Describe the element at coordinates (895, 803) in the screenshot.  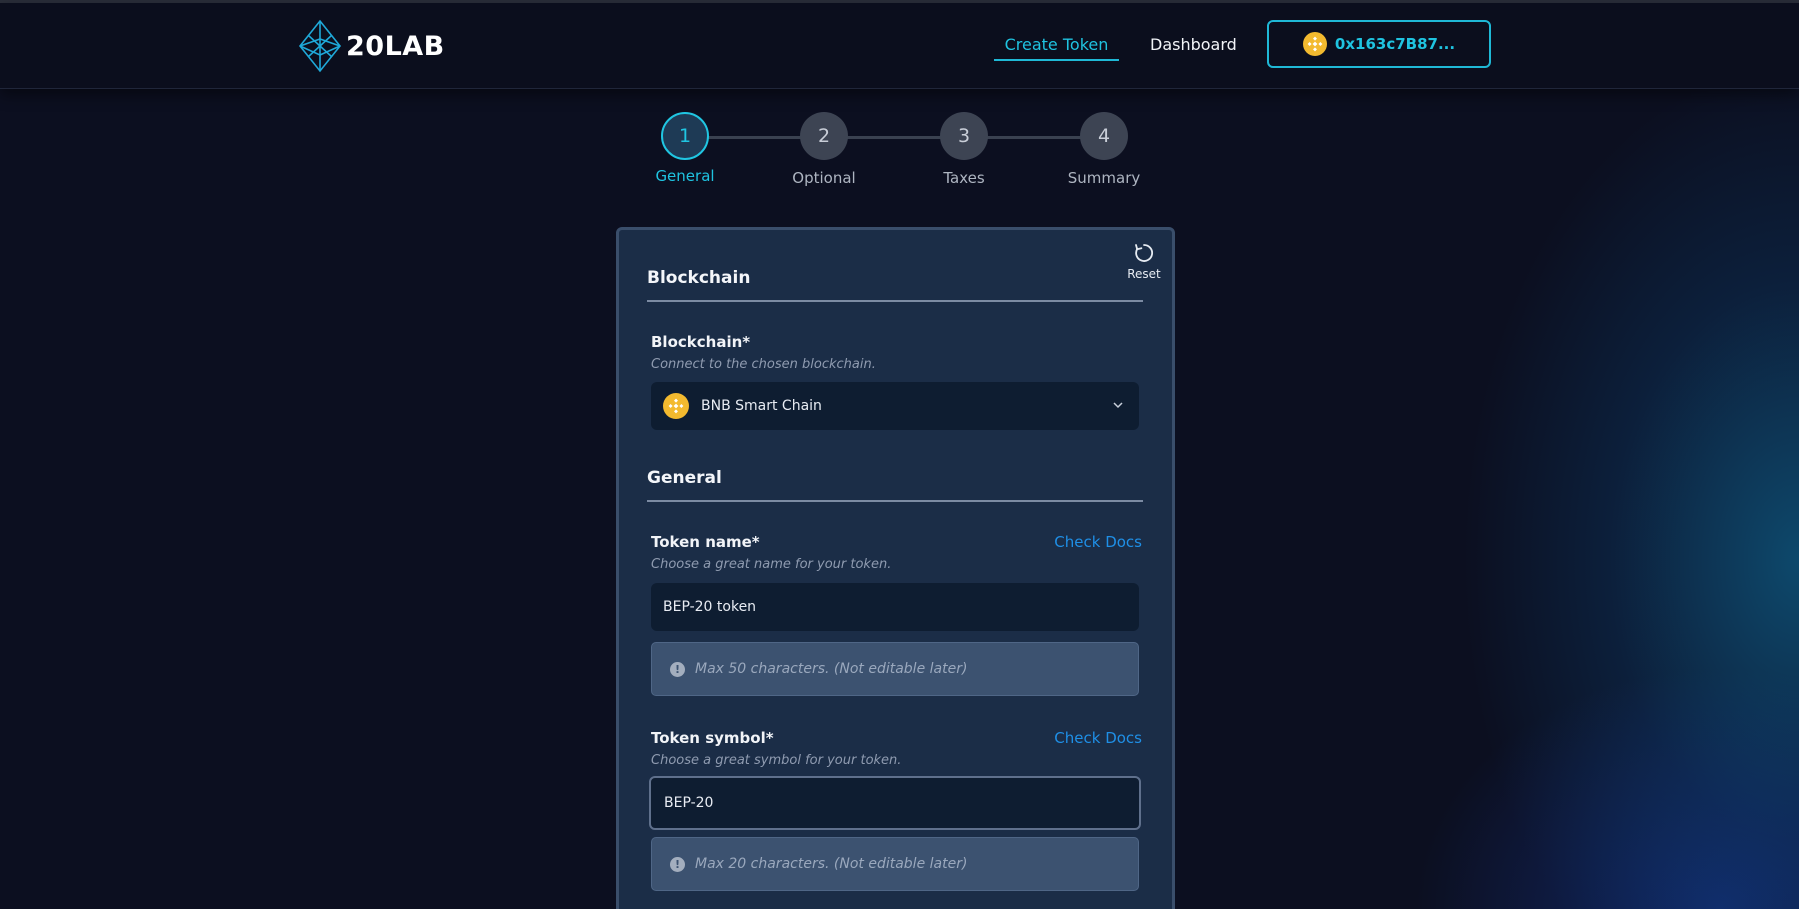
I see `token-symbol-input: BEP-20` at that location.